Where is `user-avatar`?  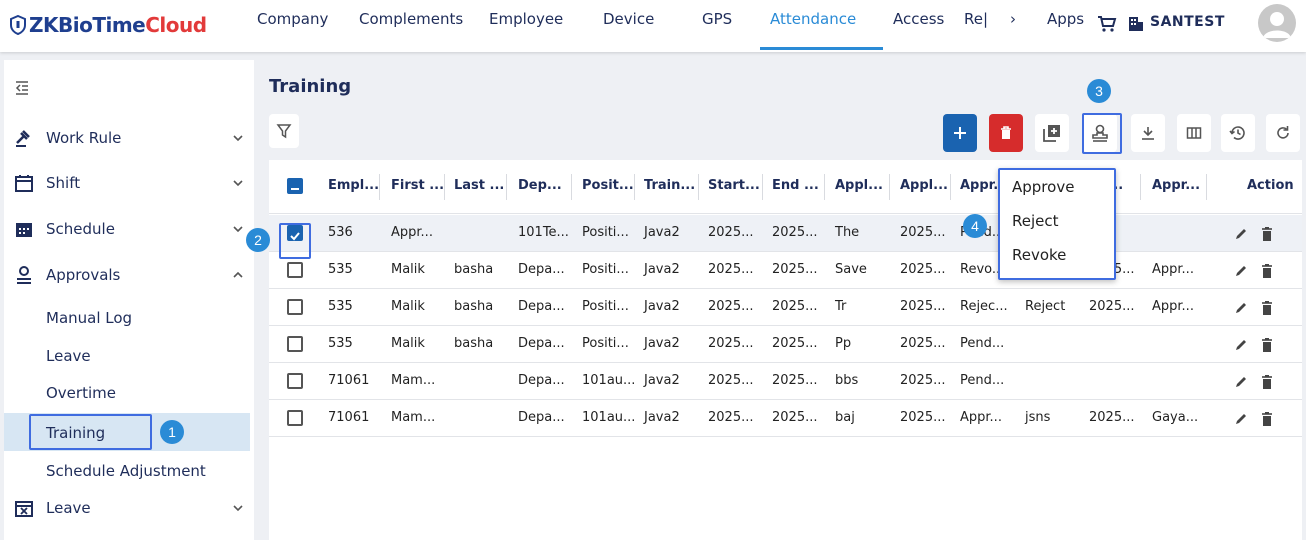 user-avatar is located at coordinates (1277, 23).